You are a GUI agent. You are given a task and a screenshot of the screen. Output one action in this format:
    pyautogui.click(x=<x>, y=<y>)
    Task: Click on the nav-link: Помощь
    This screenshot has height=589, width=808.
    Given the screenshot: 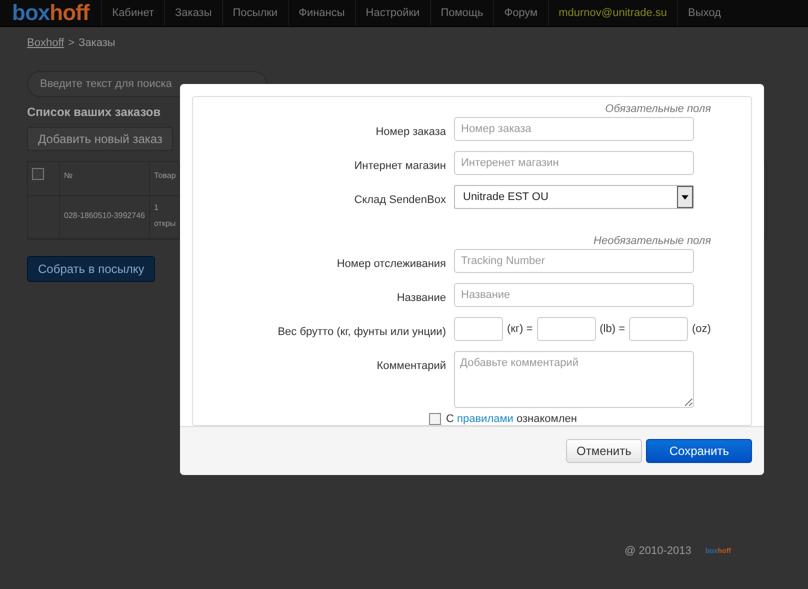 What is the action you would take?
    pyautogui.click(x=462, y=13)
    